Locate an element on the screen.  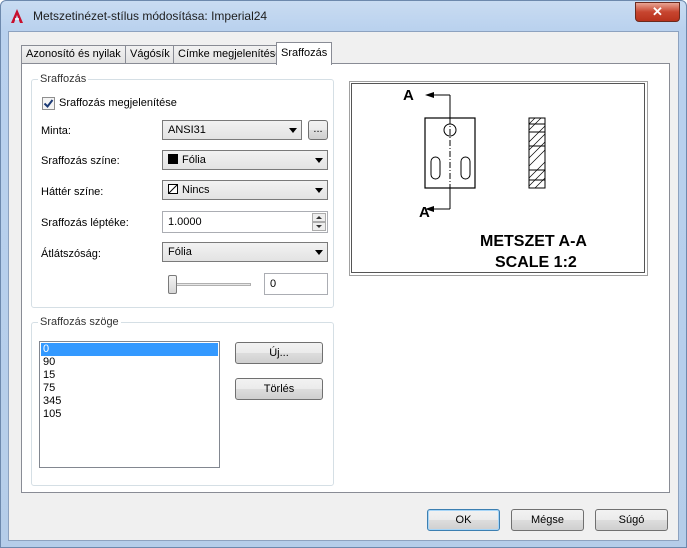
section-label-bottom: A is located at coordinates (424, 212).